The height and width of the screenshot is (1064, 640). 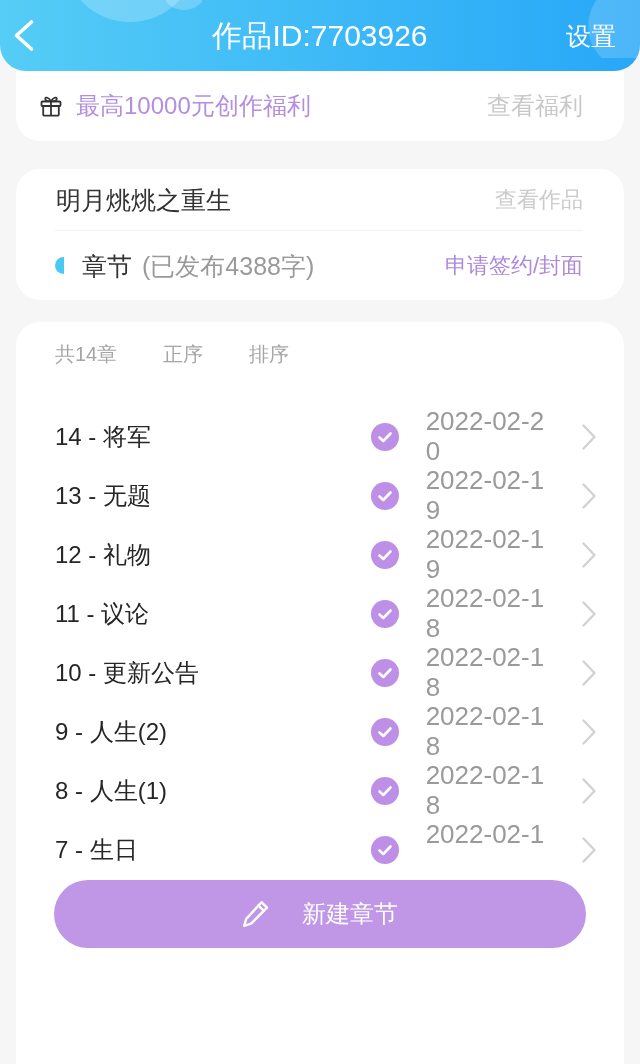 I want to click on chapter-title: 12 - 礼物, so click(x=213, y=554).